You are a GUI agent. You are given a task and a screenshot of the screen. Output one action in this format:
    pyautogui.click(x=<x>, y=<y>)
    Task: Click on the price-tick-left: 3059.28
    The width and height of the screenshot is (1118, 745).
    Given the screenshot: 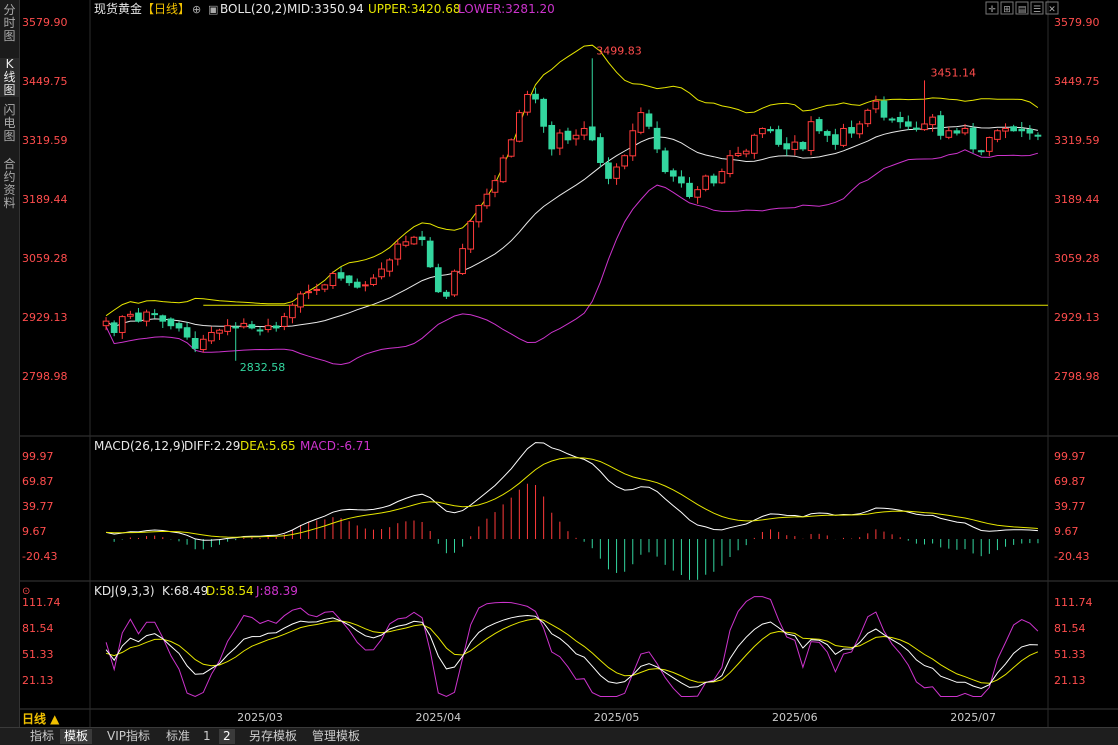 What is the action you would take?
    pyautogui.click(x=45, y=258)
    